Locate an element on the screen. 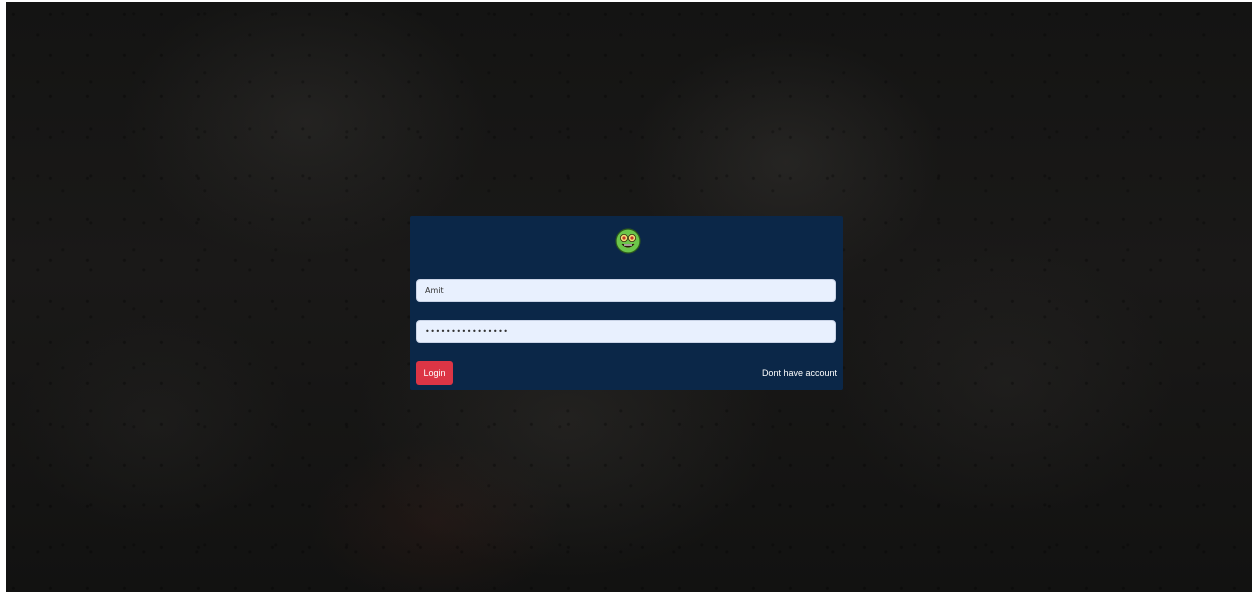 Image resolution: width=1252 pixels, height=592 pixels. login-card: Login Dont have account is located at coordinates (626, 303).